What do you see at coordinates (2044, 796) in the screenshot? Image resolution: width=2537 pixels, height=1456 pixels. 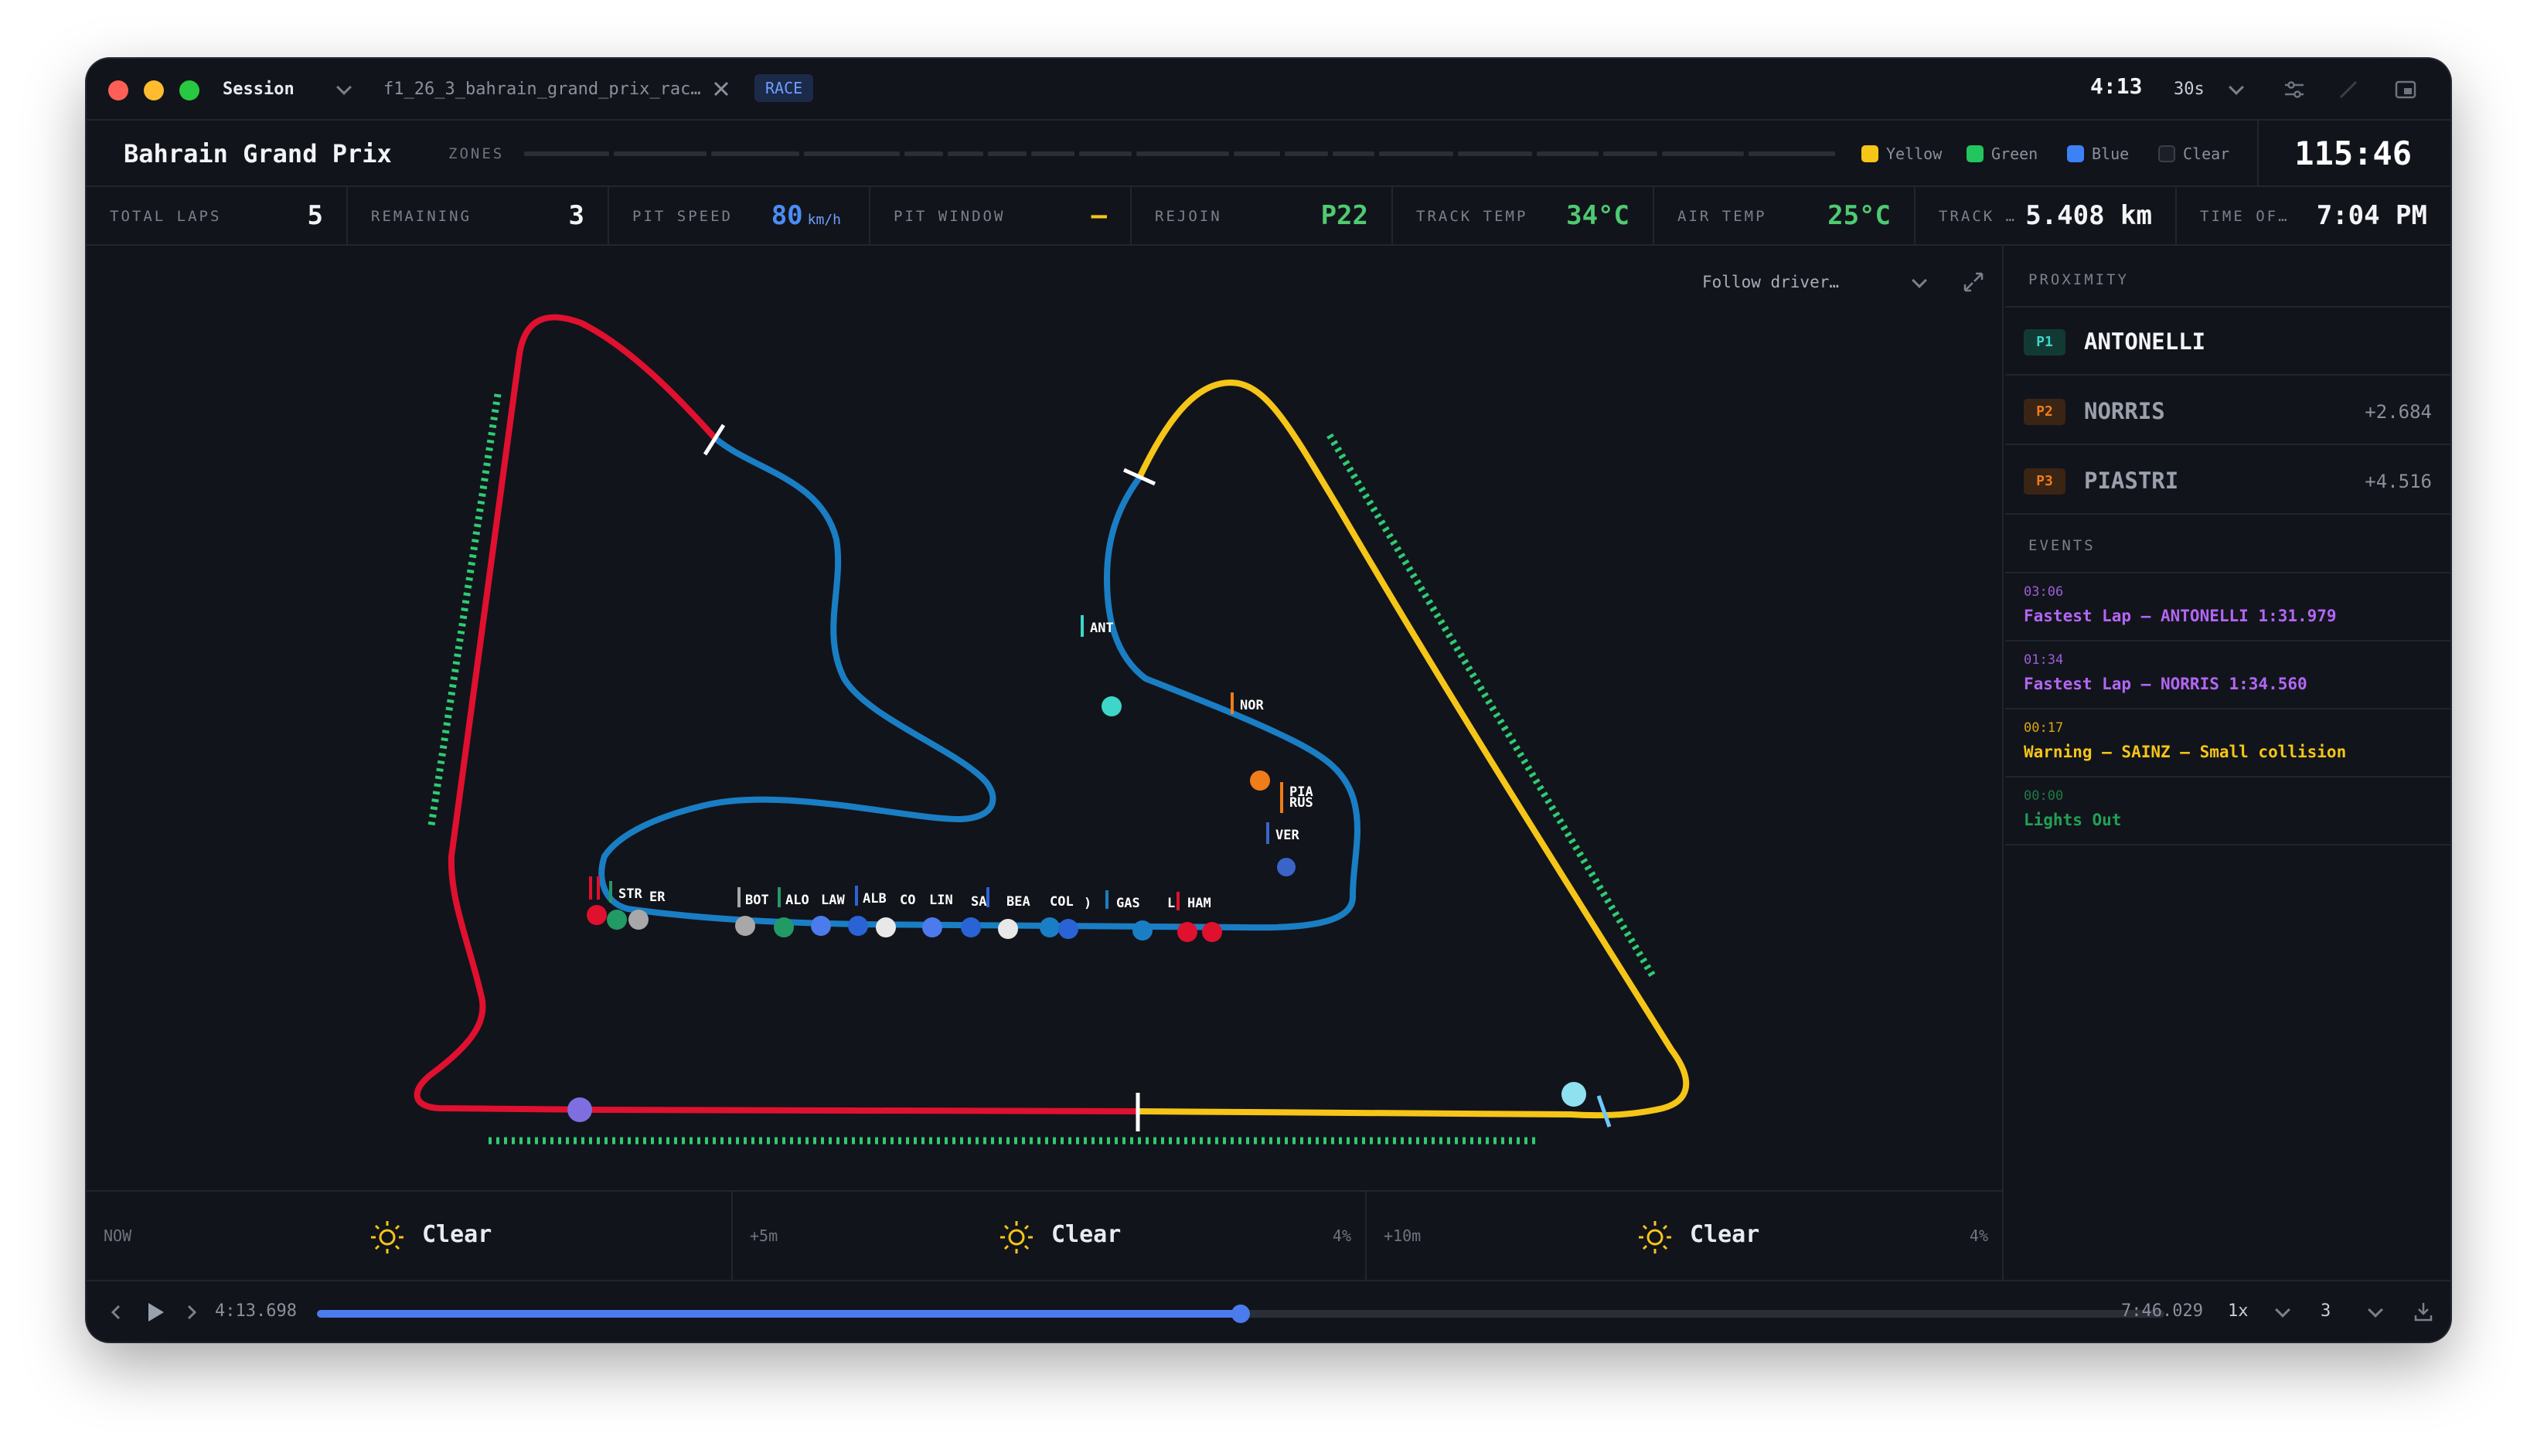 I see `event-time: 00:00` at bounding box center [2044, 796].